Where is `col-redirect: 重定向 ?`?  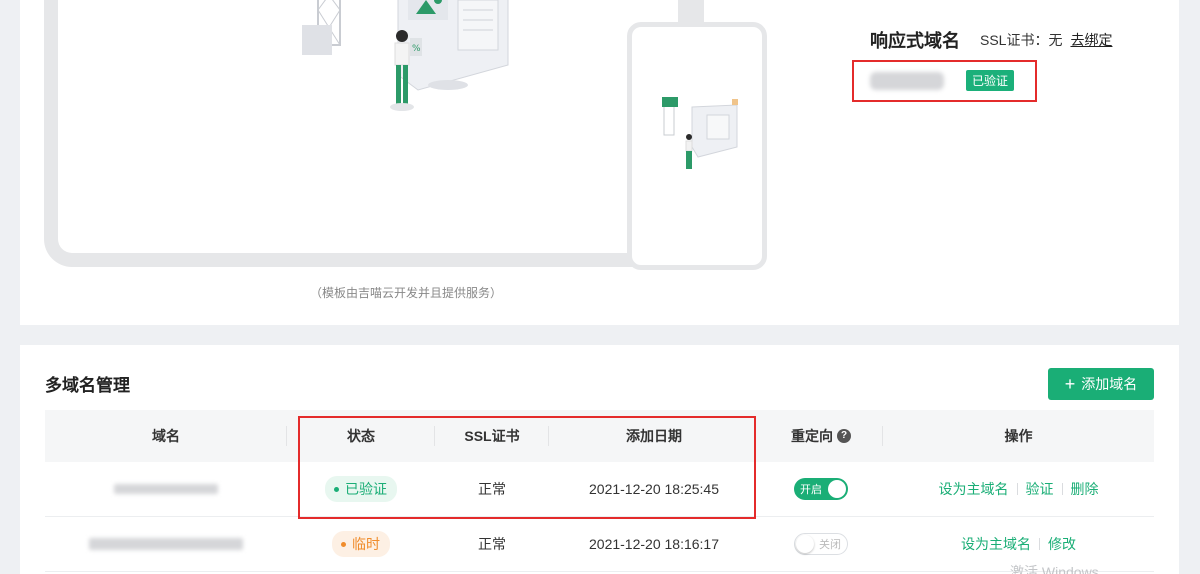
col-redirect: 重定向 ? is located at coordinates (821, 436).